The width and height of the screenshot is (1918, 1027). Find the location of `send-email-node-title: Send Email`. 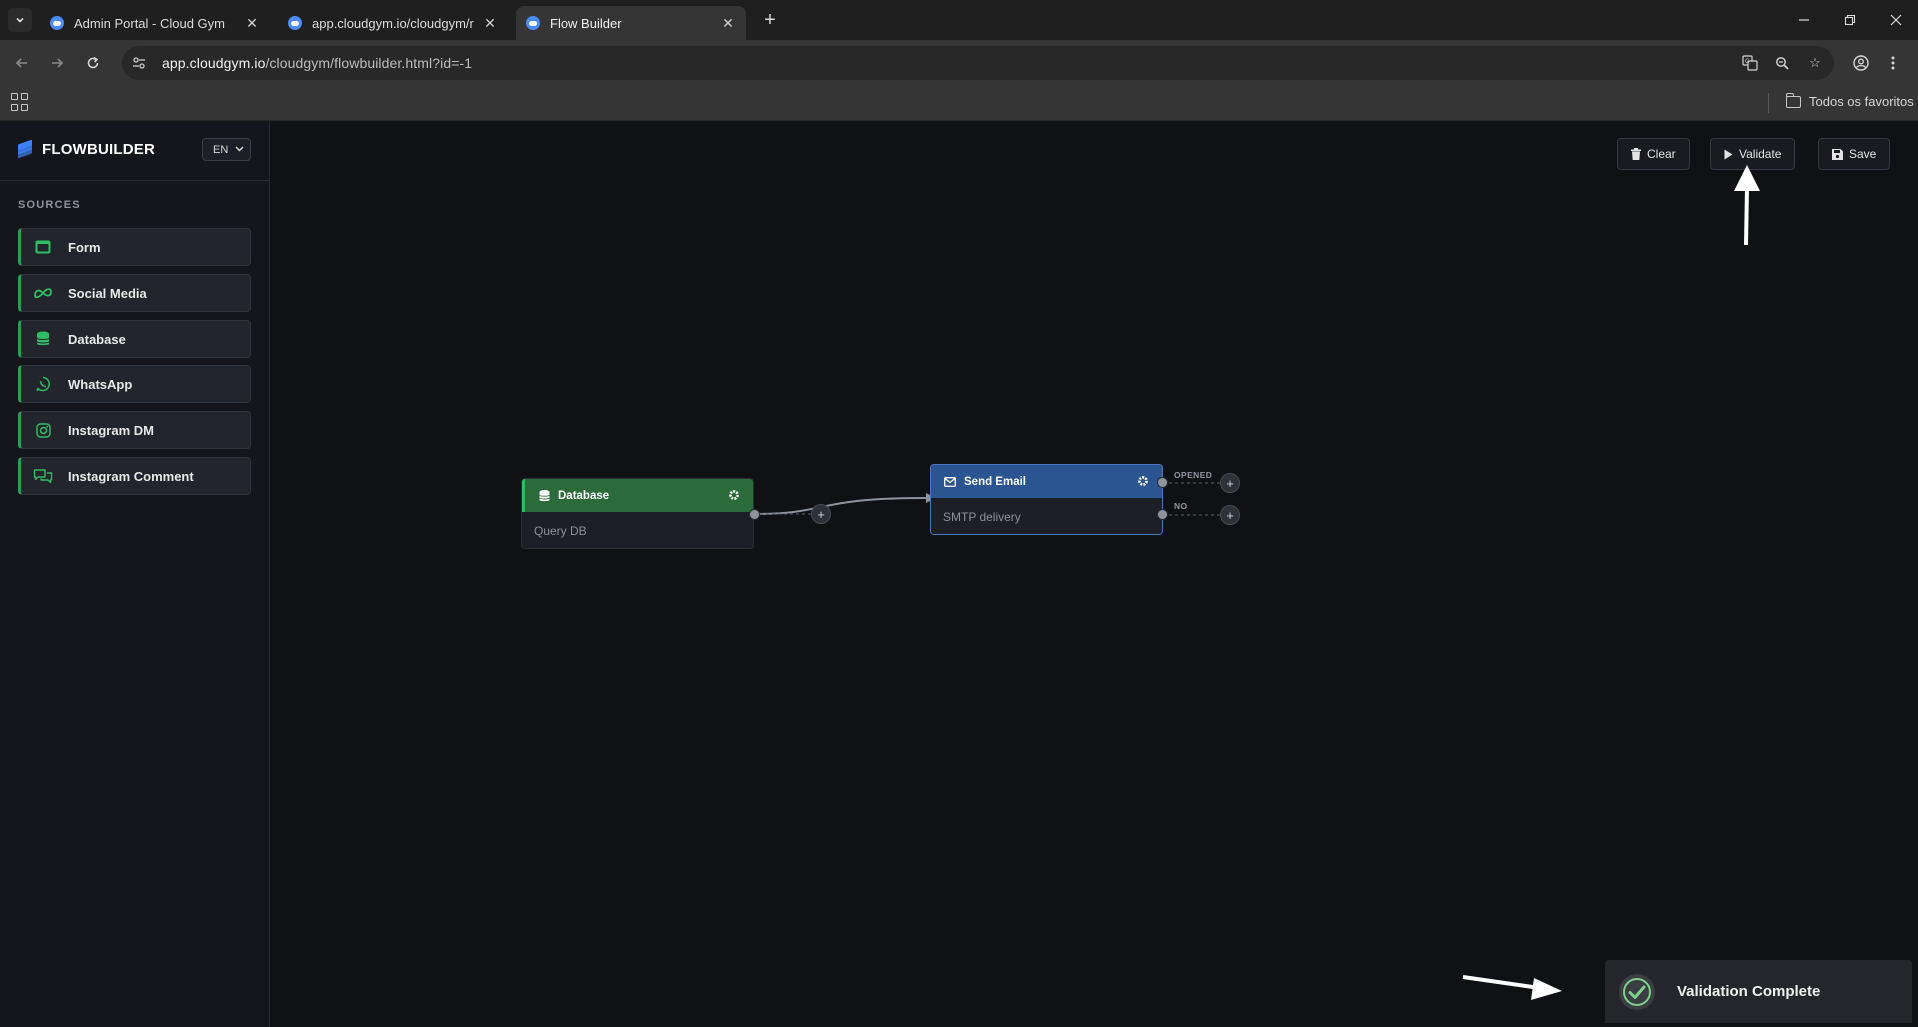

send-email-node-title: Send Email is located at coordinates (995, 481).